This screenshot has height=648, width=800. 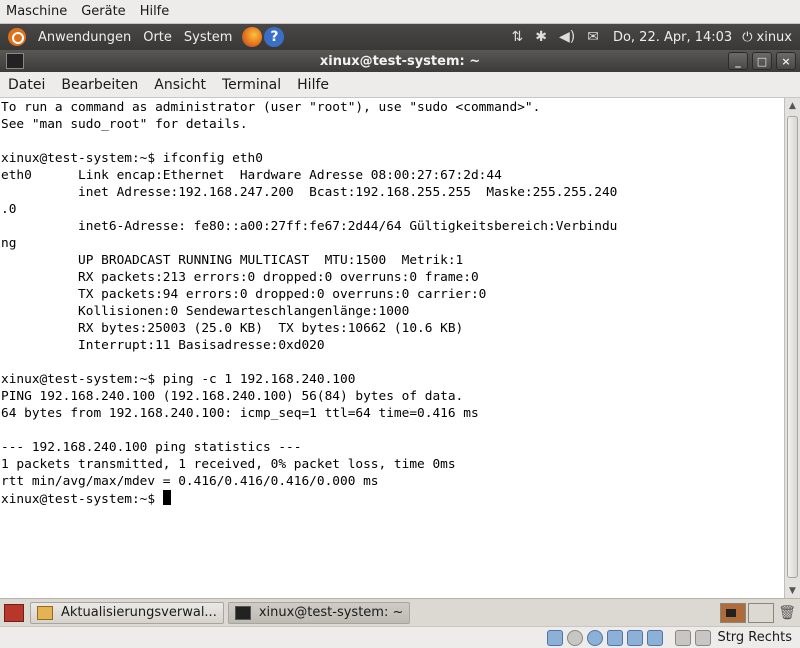 What do you see at coordinates (595, 637) in the screenshot?
I see `floppy-icon` at bounding box center [595, 637].